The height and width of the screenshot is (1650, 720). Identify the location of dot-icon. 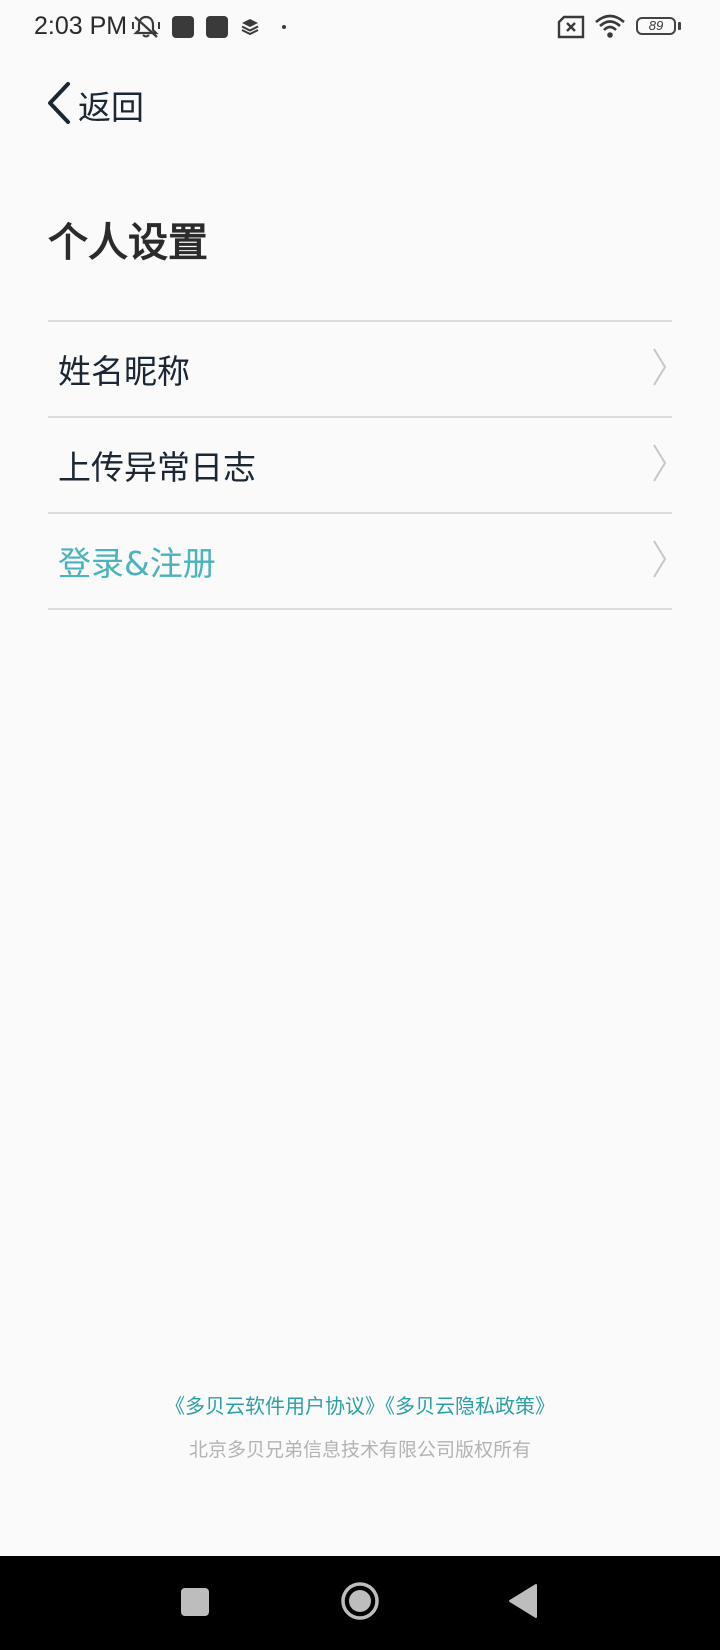
(284, 27).